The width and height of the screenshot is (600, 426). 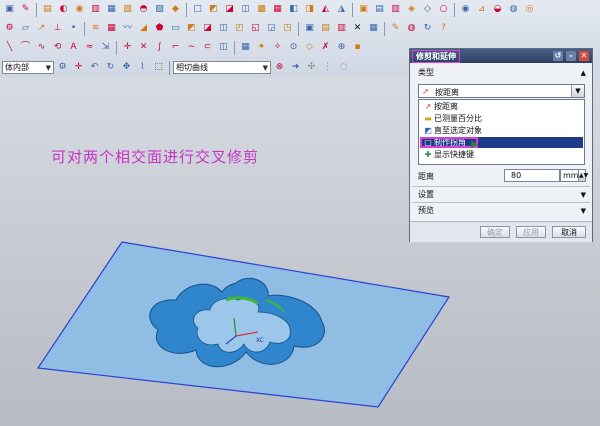 I want to click on minimize-icon: –, so click(x=571, y=56).